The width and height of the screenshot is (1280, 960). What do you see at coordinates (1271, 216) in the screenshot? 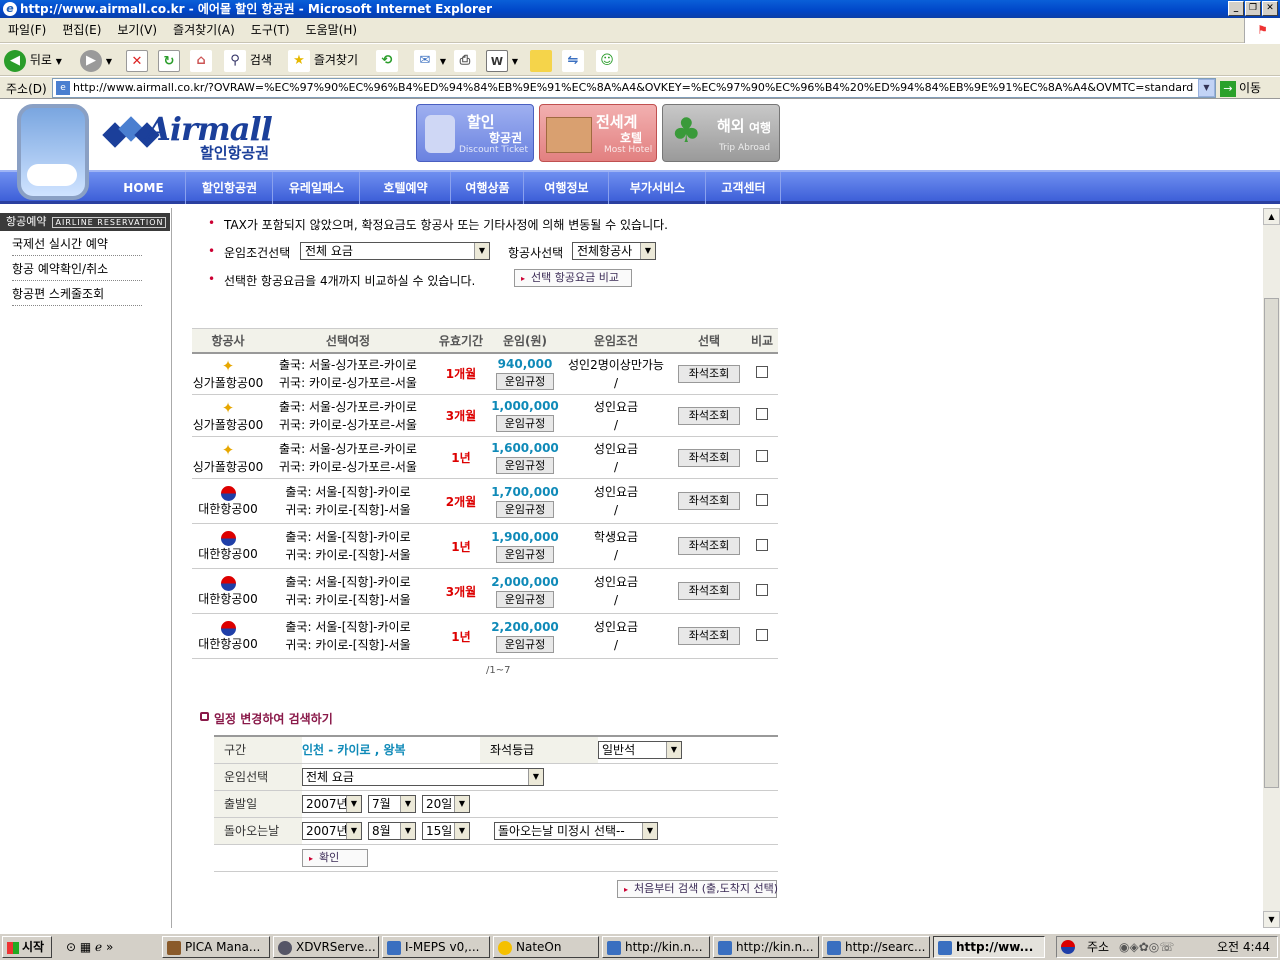
I see `scroll-up-button: ▲` at bounding box center [1271, 216].